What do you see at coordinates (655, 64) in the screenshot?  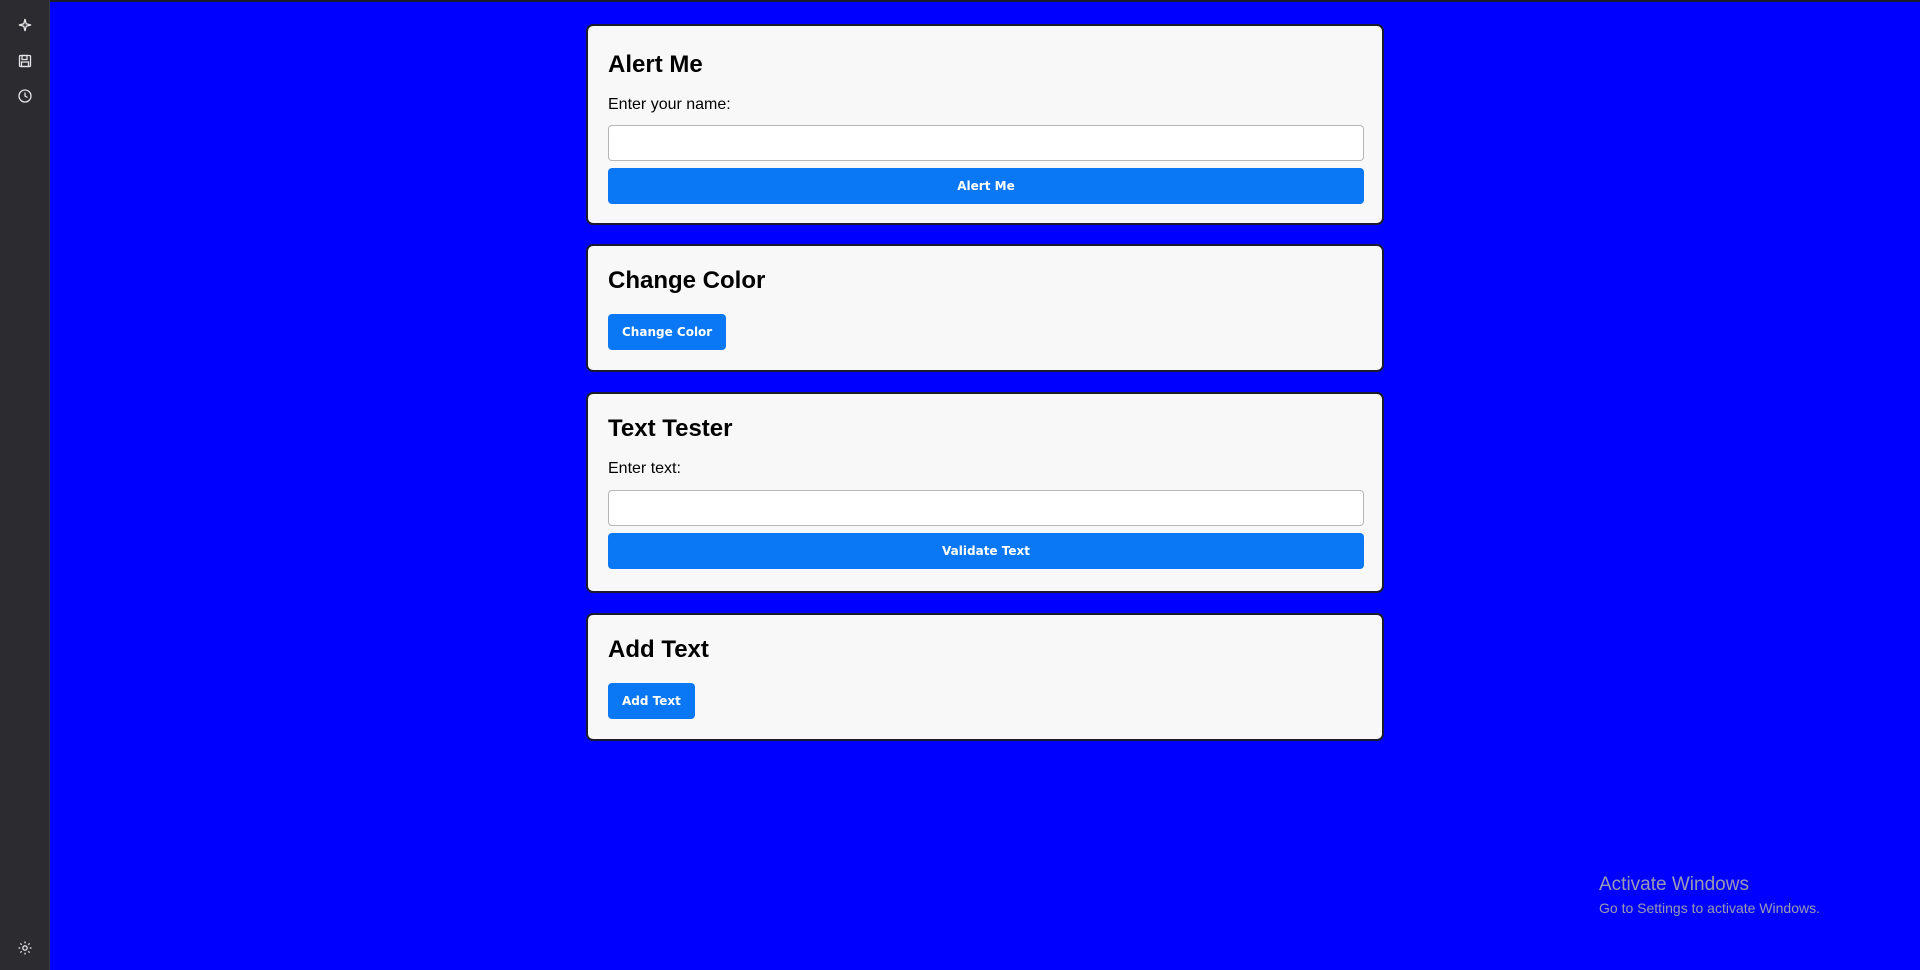 I see `alert-card-title: Alert Me` at bounding box center [655, 64].